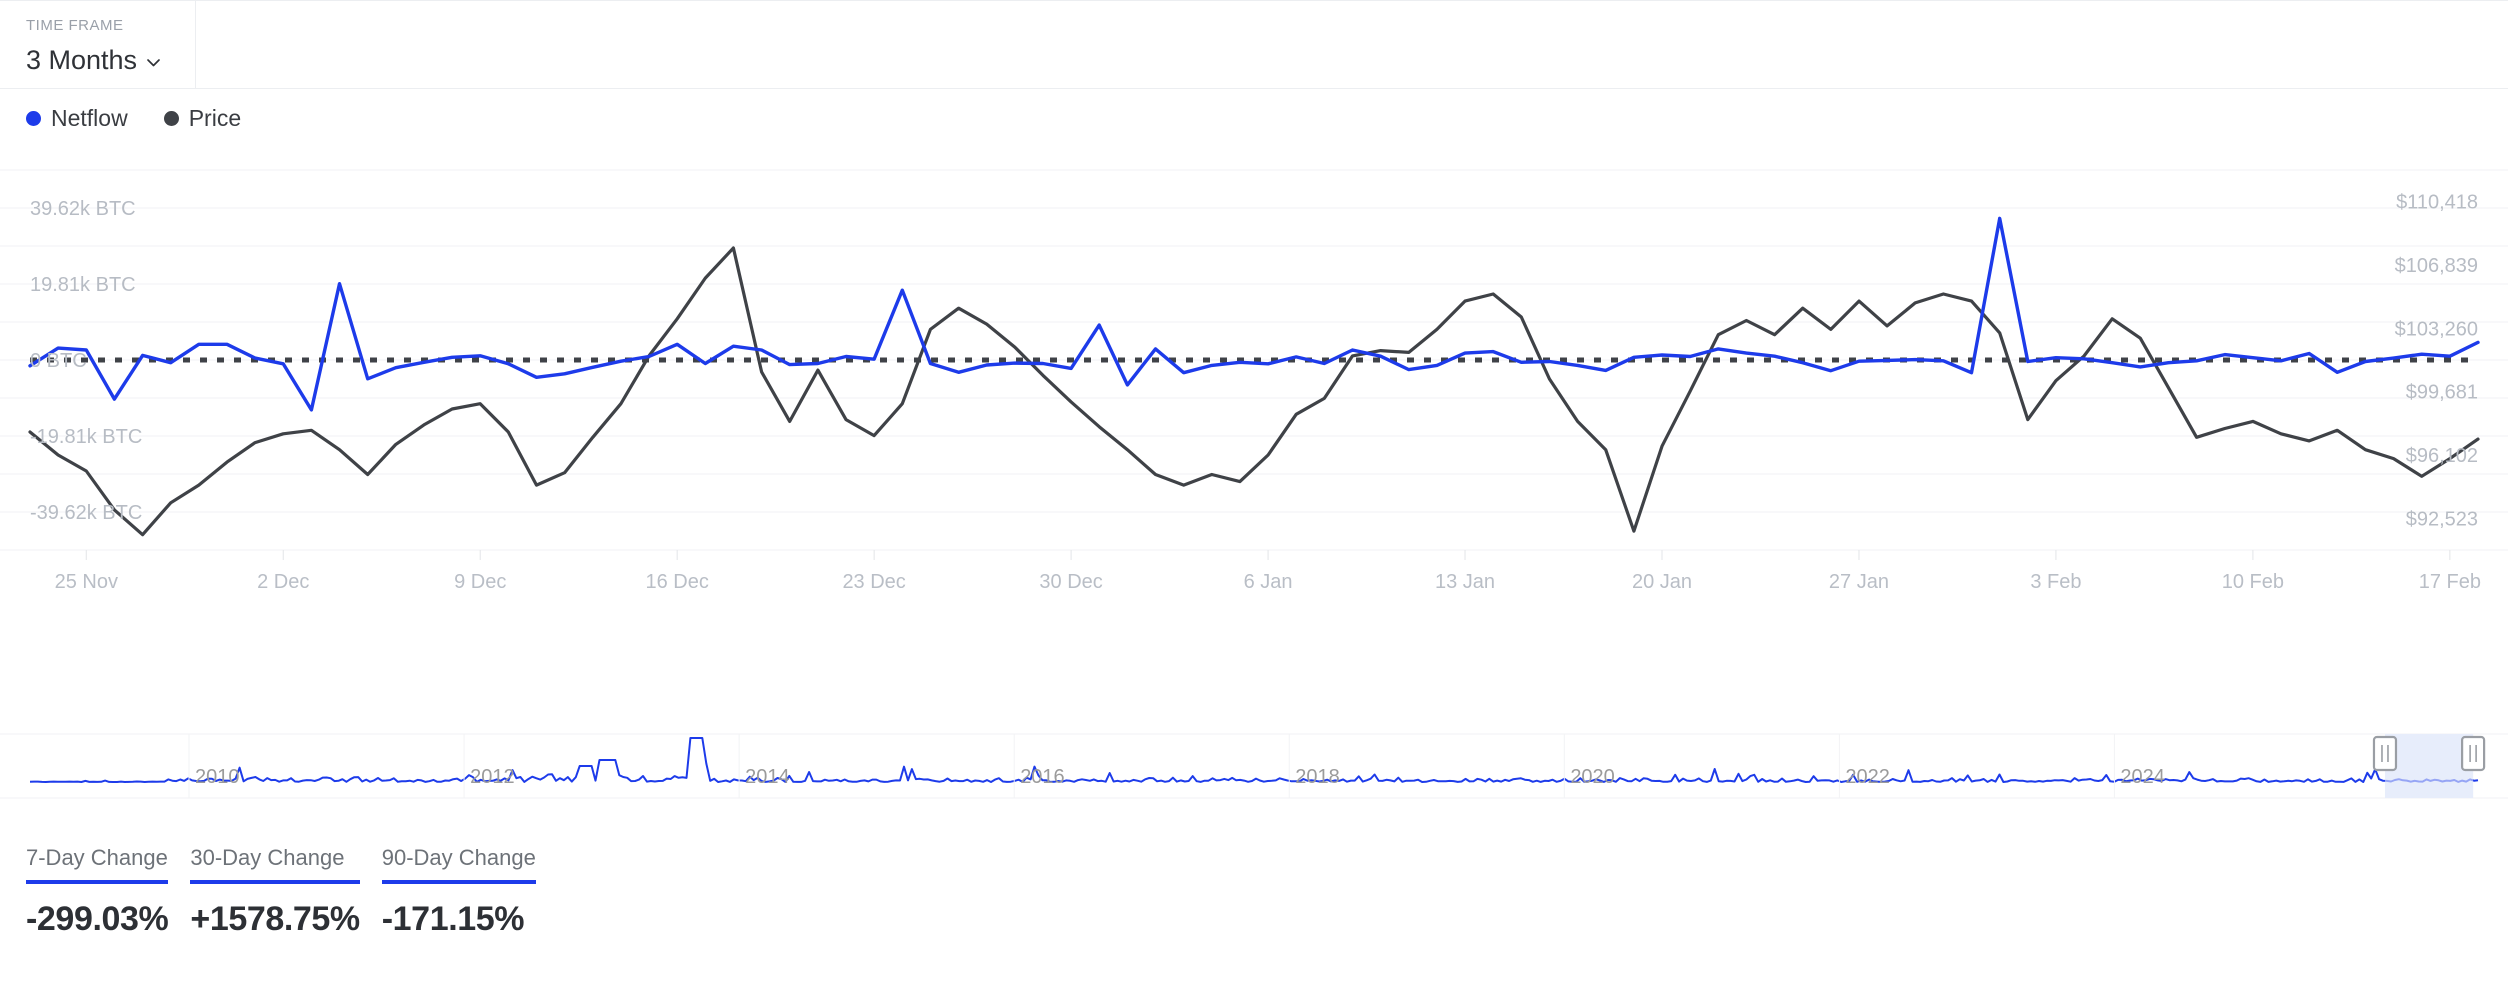 Image resolution: width=2508 pixels, height=986 pixels. I want to click on x-axis-tick-label: 2 Dec, so click(283, 582).